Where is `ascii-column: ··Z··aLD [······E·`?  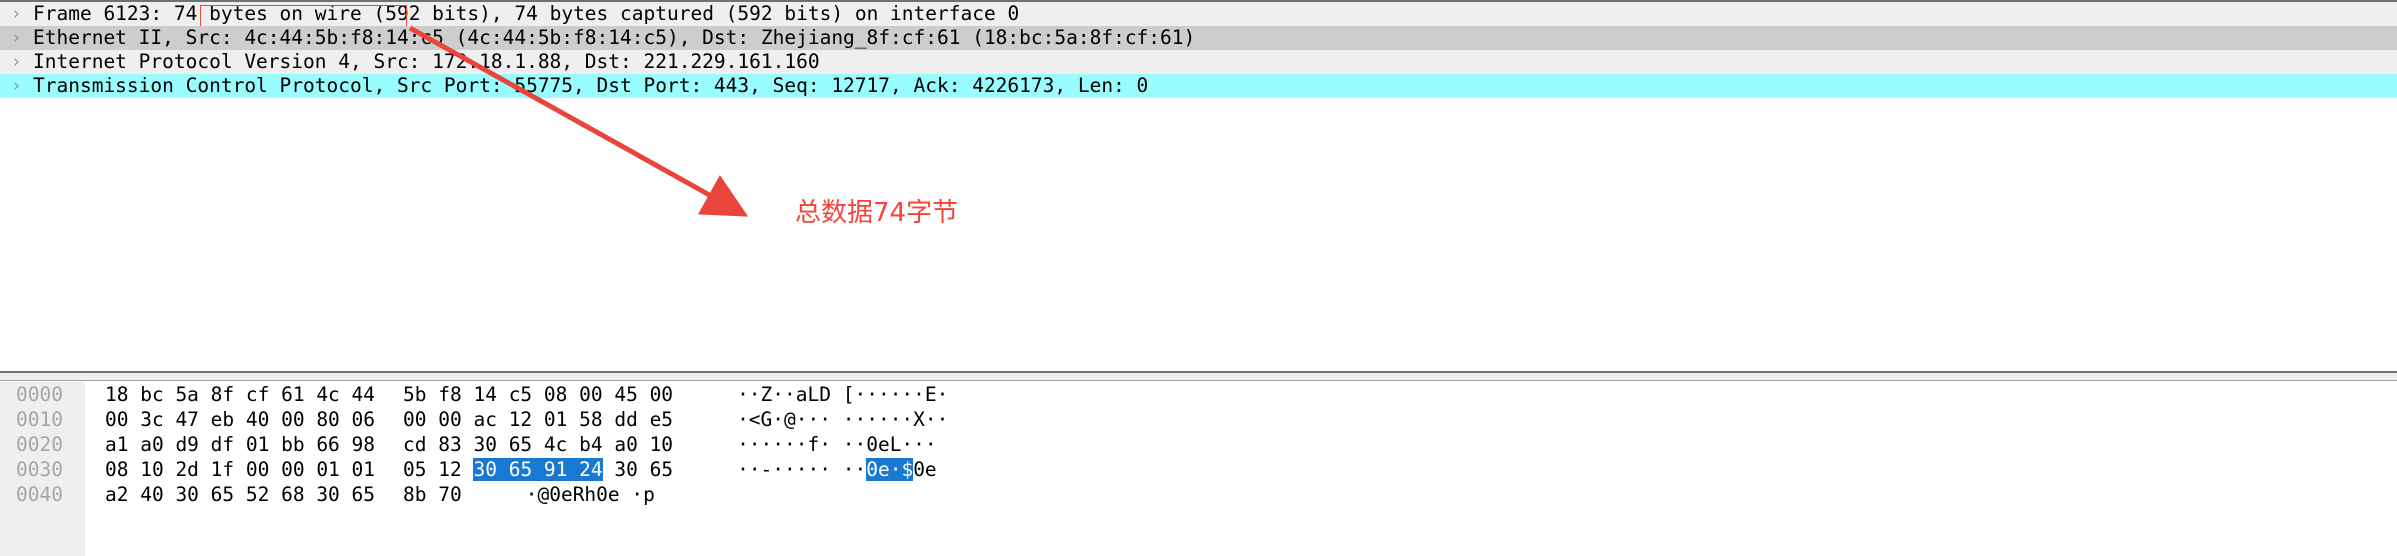 ascii-column: ··Z··aLD [······E· is located at coordinates (810, 394).